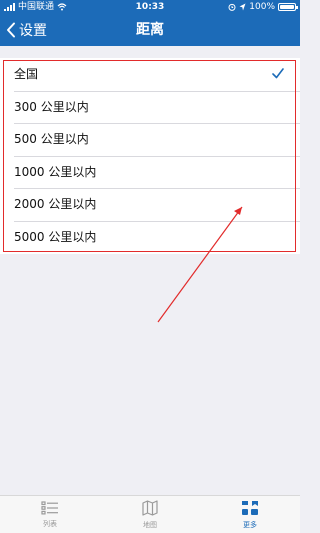 The height and width of the screenshot is (533, 320). What do you see at coordinates (150, 74) in the screenshot?
I see `distance-option: 全国` at bounding box center [150, 74].